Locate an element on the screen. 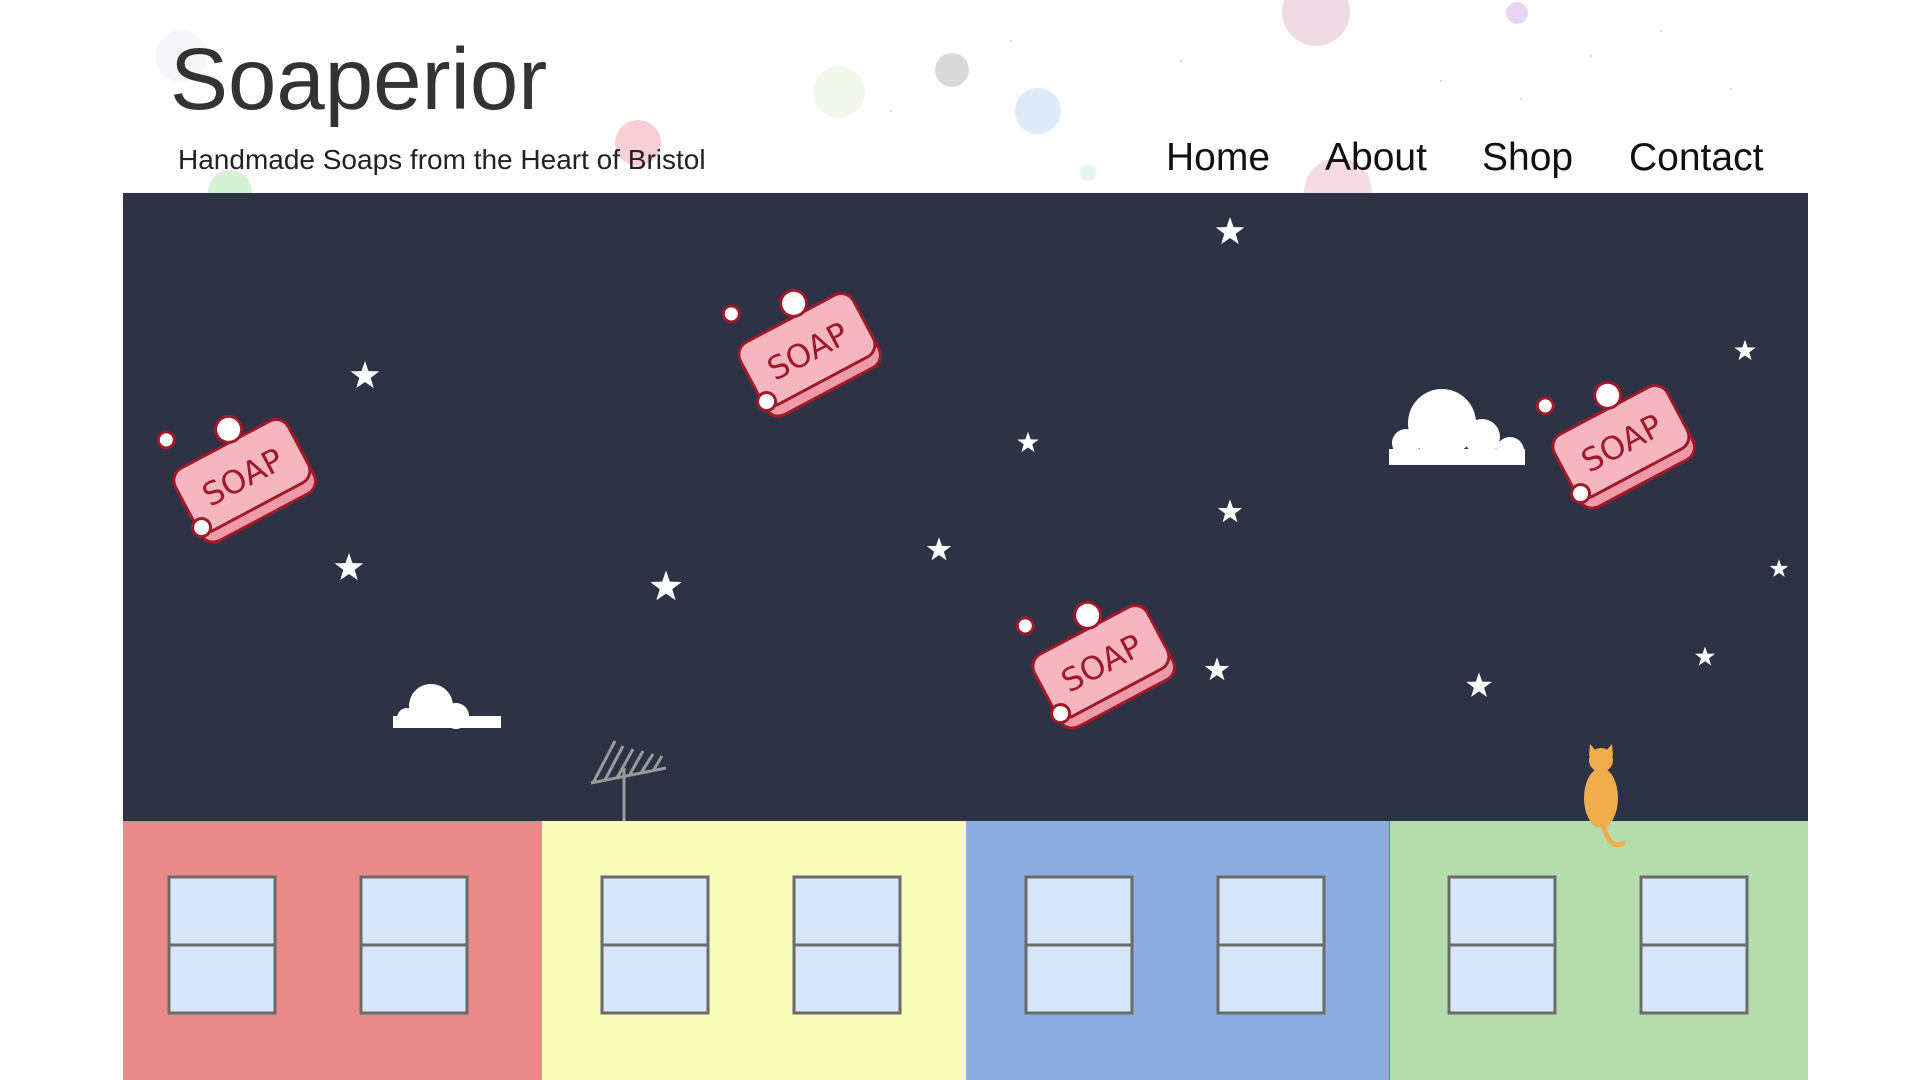  site-title: Soaperior is located at coordinates (358, 79).